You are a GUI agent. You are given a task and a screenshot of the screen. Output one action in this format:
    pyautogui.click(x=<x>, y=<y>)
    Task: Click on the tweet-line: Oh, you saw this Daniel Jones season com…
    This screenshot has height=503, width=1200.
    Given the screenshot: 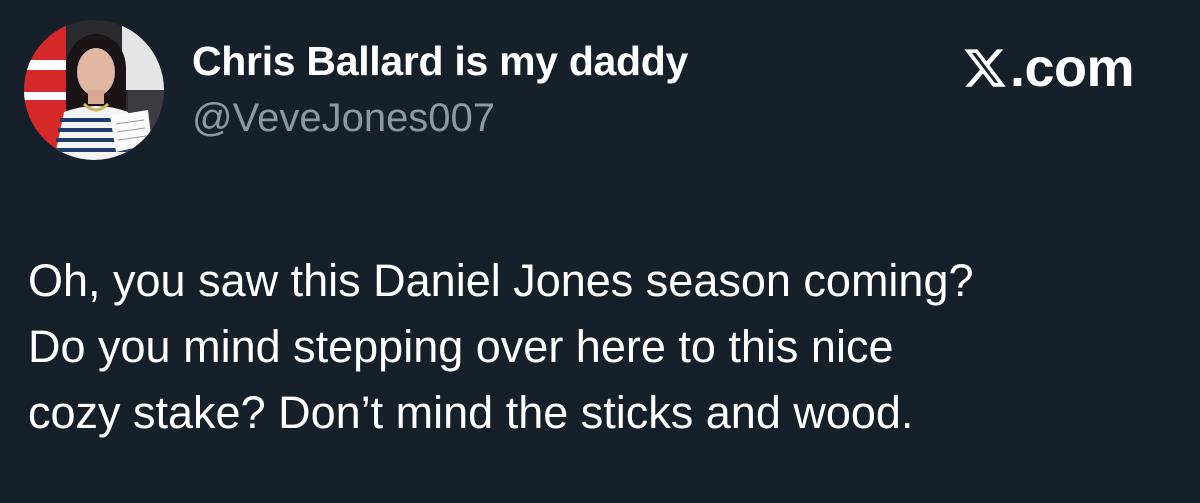 What is the action you would take?
    pyautogui.click(x=501, y=280)
    